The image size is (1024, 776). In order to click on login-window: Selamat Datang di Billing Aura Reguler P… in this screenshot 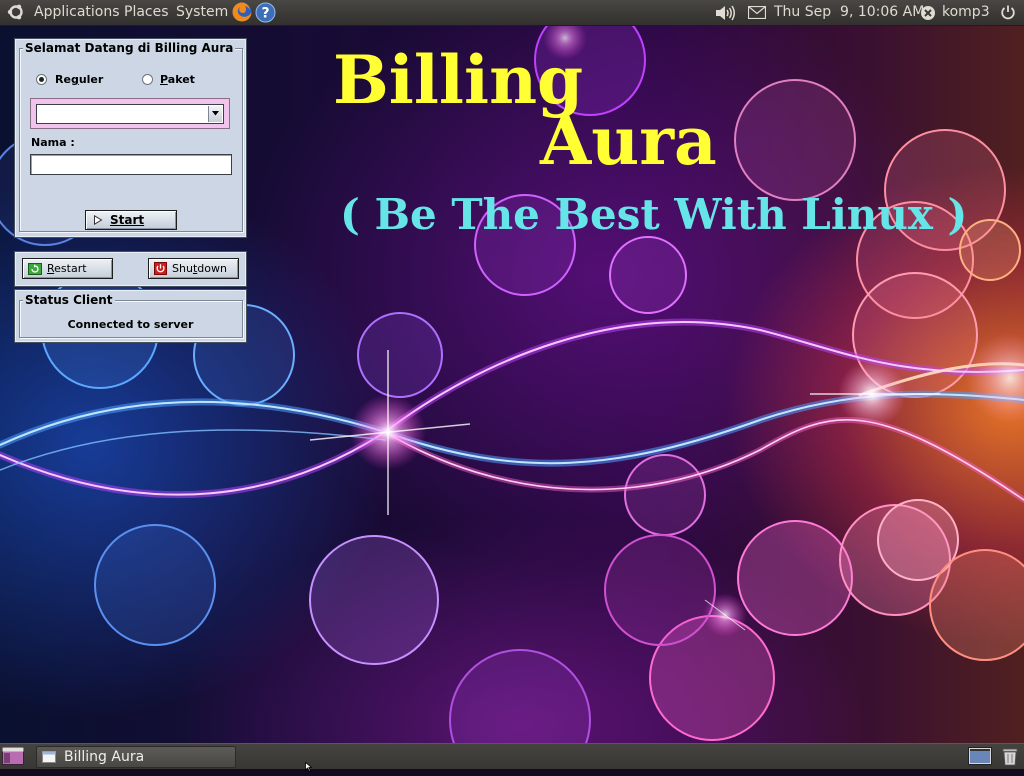, I will do `click(130, 138)`.